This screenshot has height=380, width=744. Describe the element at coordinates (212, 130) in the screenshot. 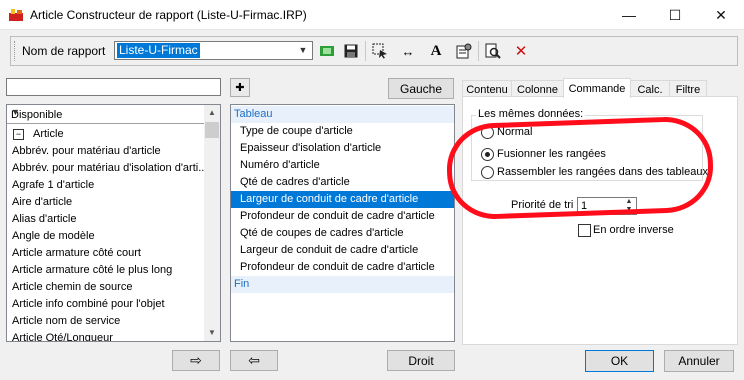

I see `scroll-thumb` at that location.